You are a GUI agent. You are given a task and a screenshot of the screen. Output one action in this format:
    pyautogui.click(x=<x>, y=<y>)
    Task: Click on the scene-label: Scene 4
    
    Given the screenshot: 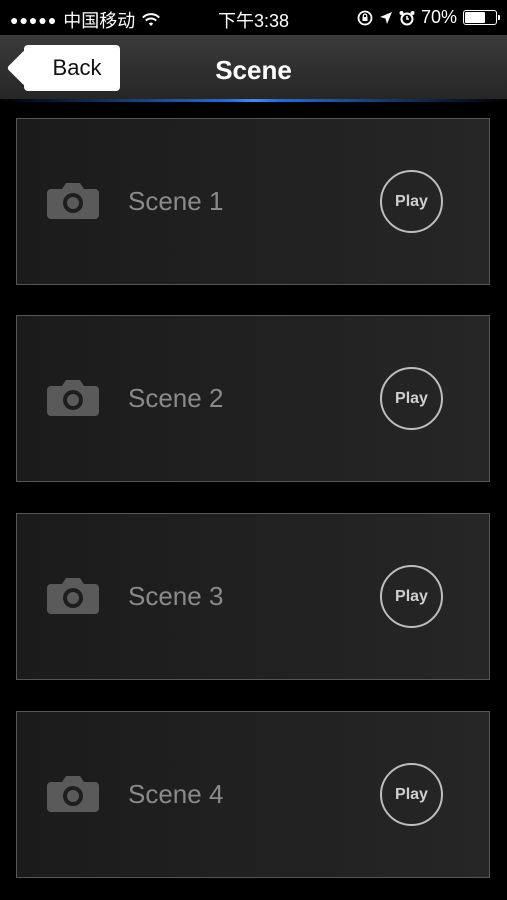 What is the action you would take?
    pyautogui.click(x=176, y=794)
    